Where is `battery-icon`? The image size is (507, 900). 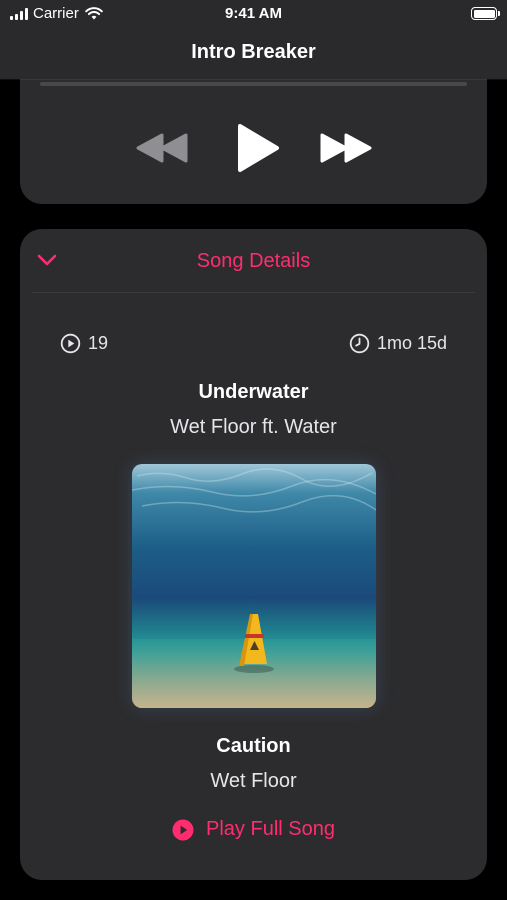 battery-icon is located at coordinates (485, 13).